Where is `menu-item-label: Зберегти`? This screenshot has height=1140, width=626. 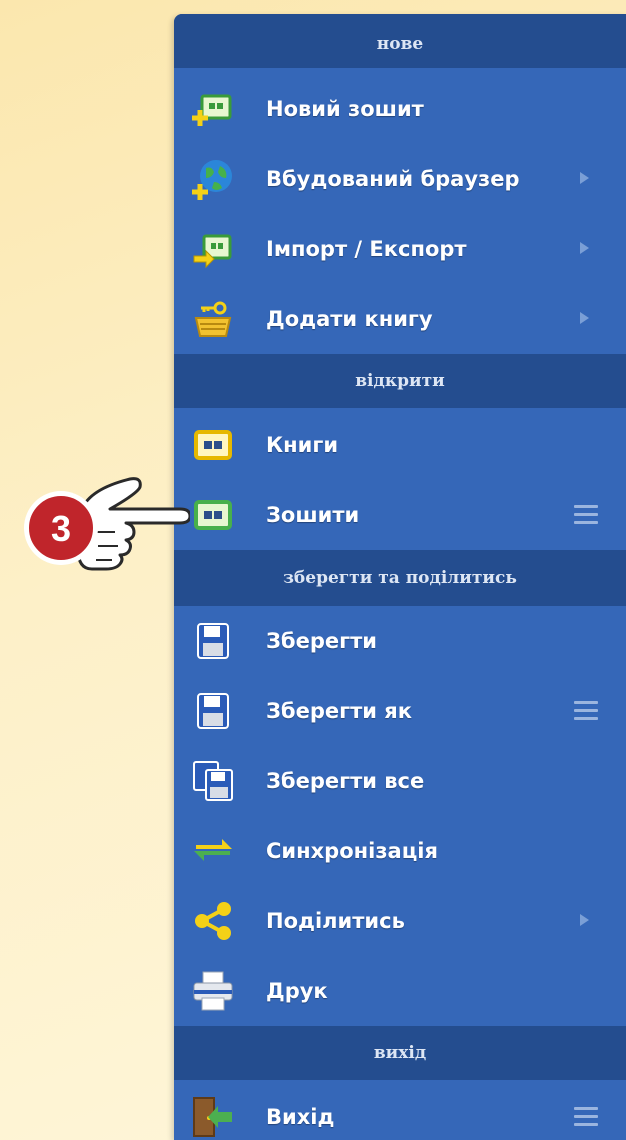 menu-item-label: Зберегти is located at coordinates (321, 641).